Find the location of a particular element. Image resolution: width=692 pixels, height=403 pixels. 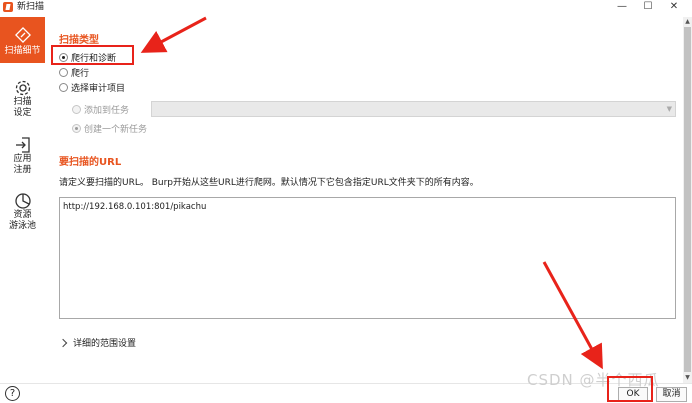

arrow-to-ok is located at coordinates (572, 315).